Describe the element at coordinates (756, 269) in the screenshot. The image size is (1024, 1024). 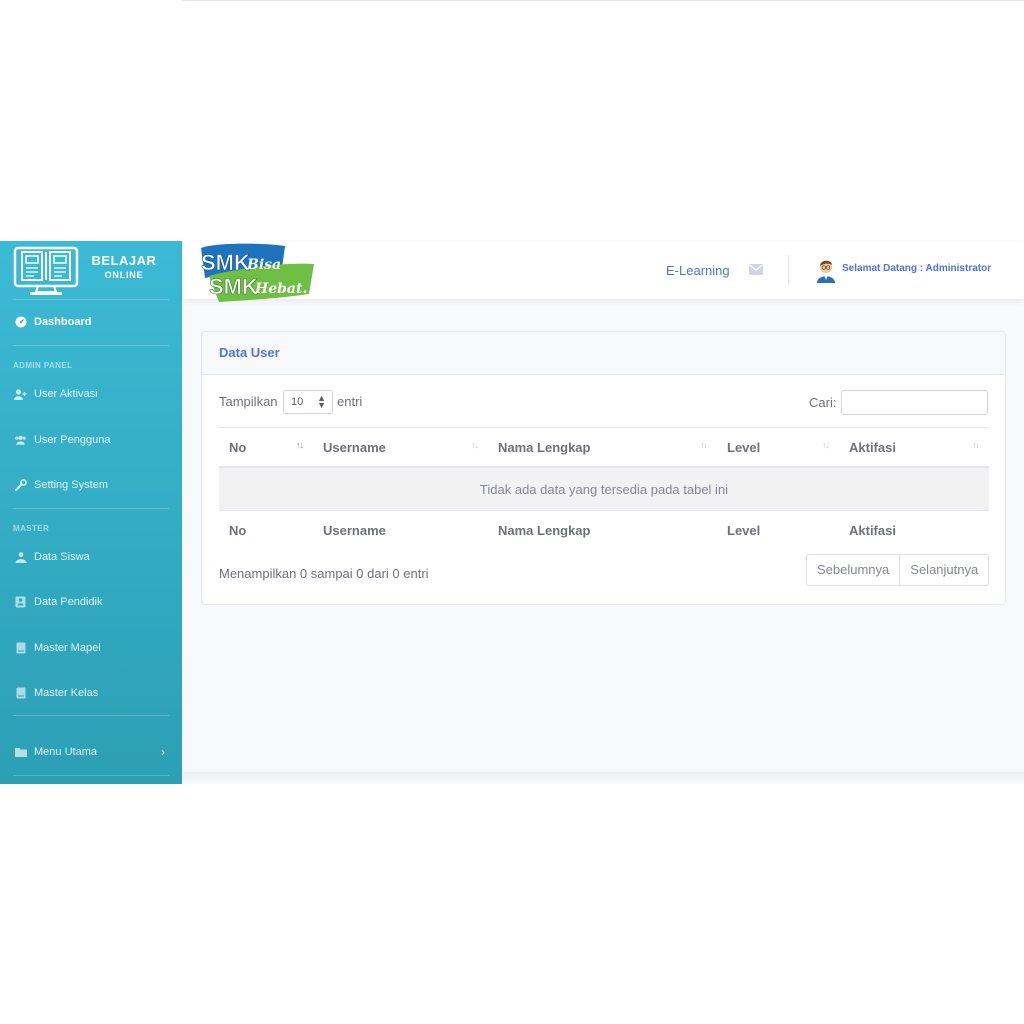
I see `envelope-icon` at that location.